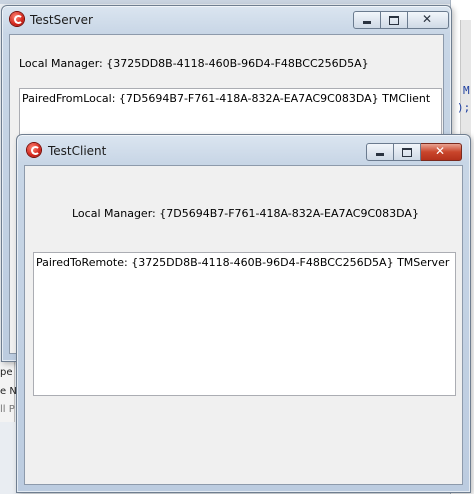 The width and height of the screenshot is (474, 494). I want to click on client-window-title: TestClient, so click(77, 151).